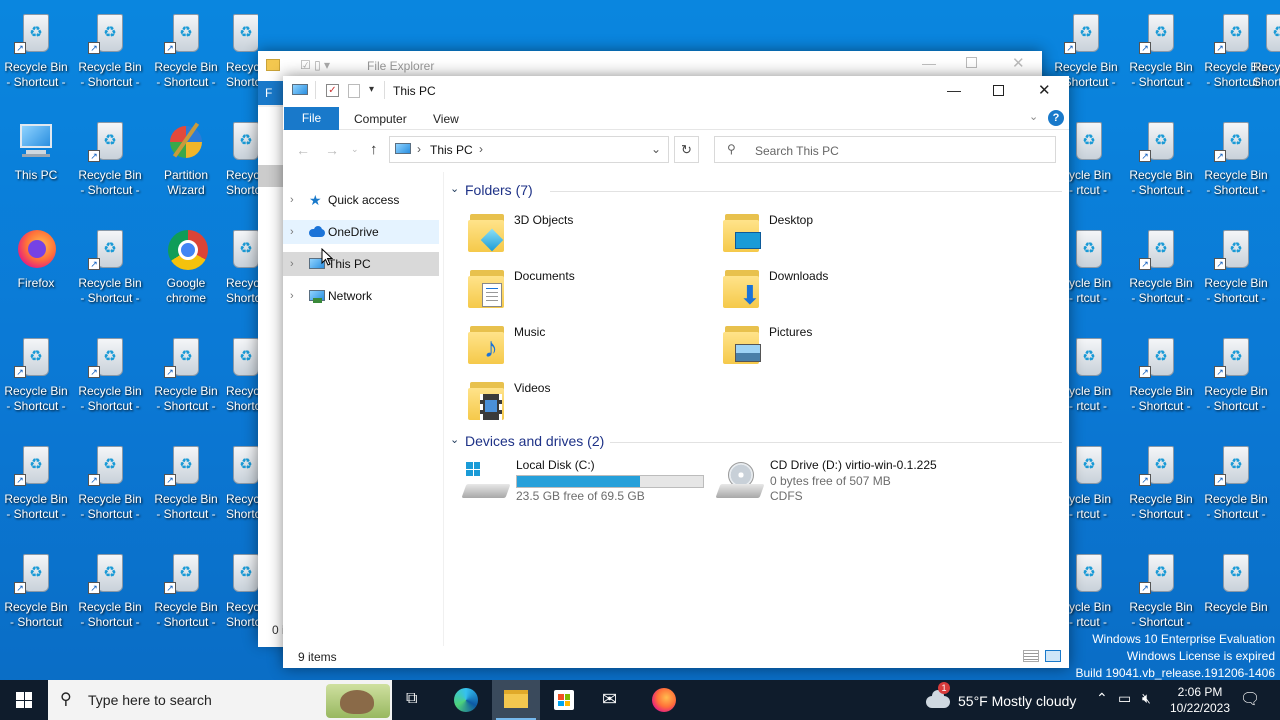 This screenshot has width=1280, height=720. Describe the element at coordinates (36, 255) in the screenshot. I see `desktop-icon-firefox: Firefox` at that location.